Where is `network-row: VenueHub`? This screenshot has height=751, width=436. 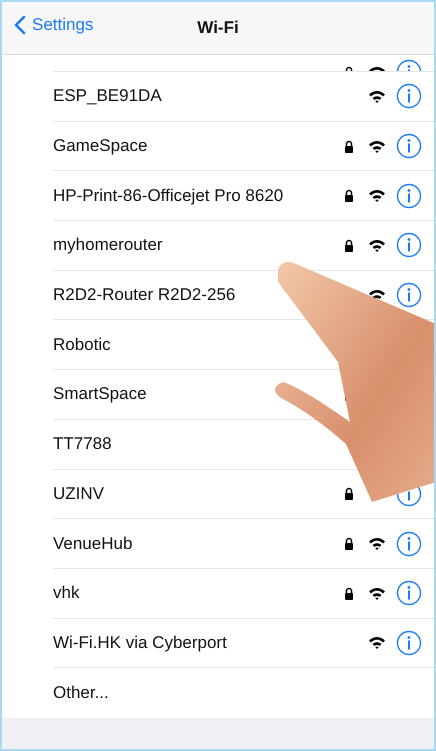 network-row: VenueHub is located at coordinates (243, 544).